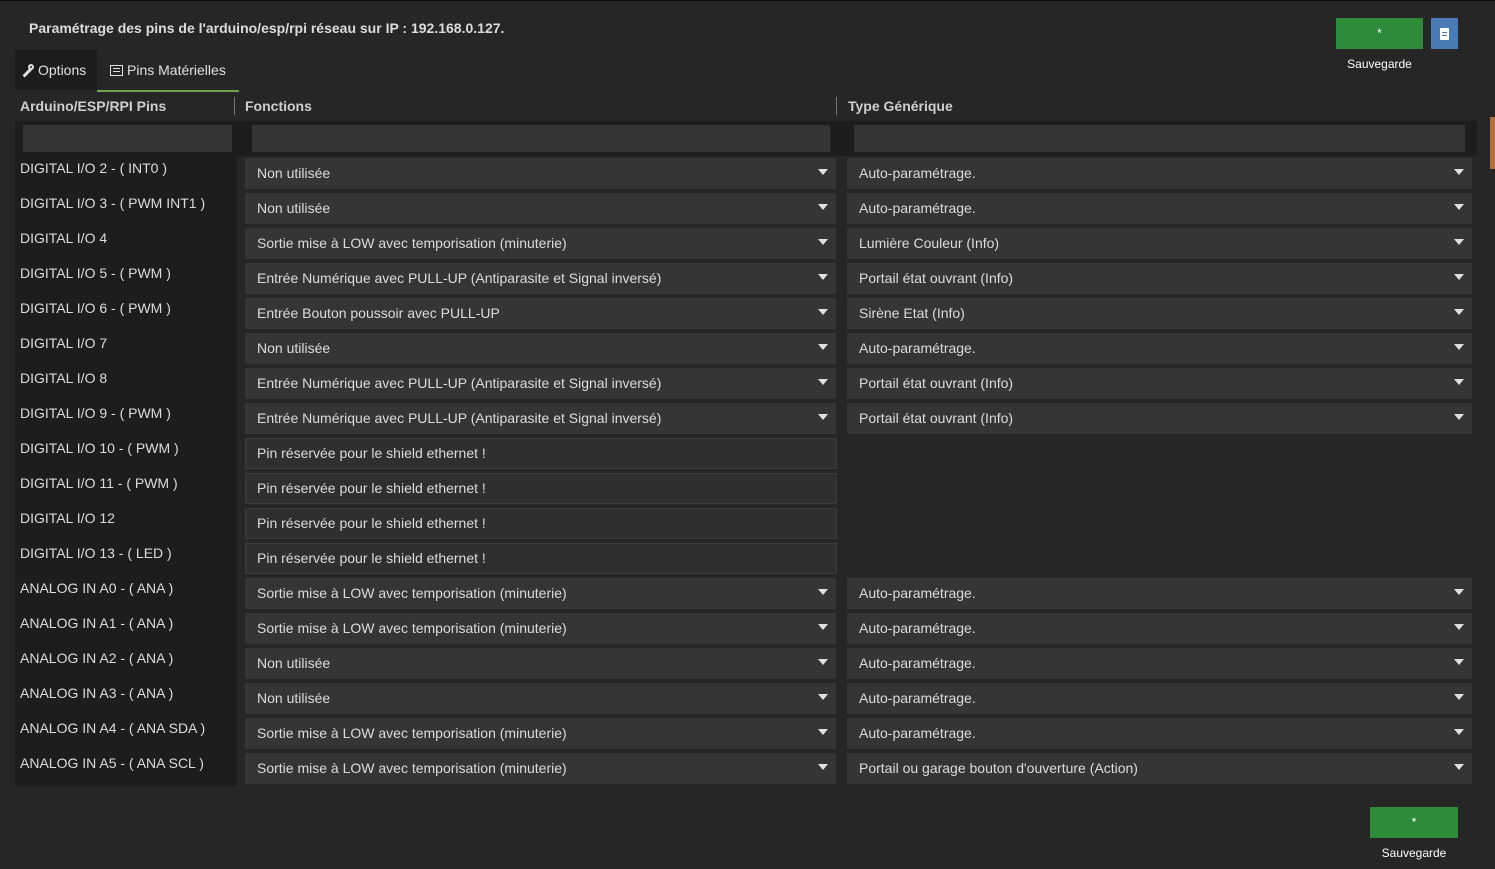 The height and width of the screenshot is (869, 1495). What do you see at coordinates (126, 208) in the screenshot?
I see `pin-label: DIGITAL I/O 3 - ( PWM INT1 )` at bounding box center [126, 208].